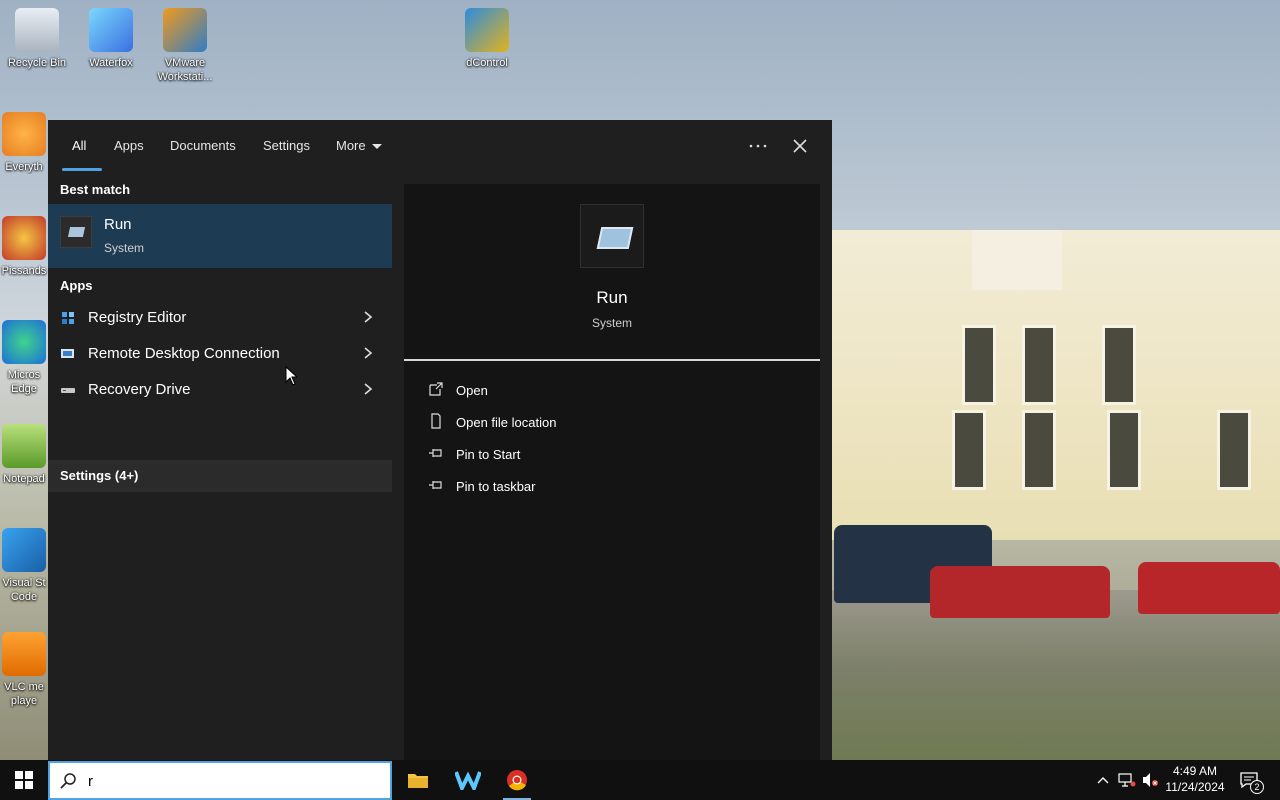 Image resolution: width=1280 pixels, height=800 pixels. I want to click on pin-icon, so click(435, 453).